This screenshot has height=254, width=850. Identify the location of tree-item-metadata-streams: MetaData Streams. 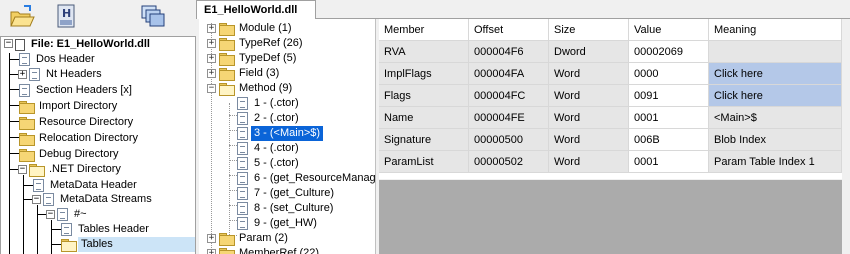
(99, 199).